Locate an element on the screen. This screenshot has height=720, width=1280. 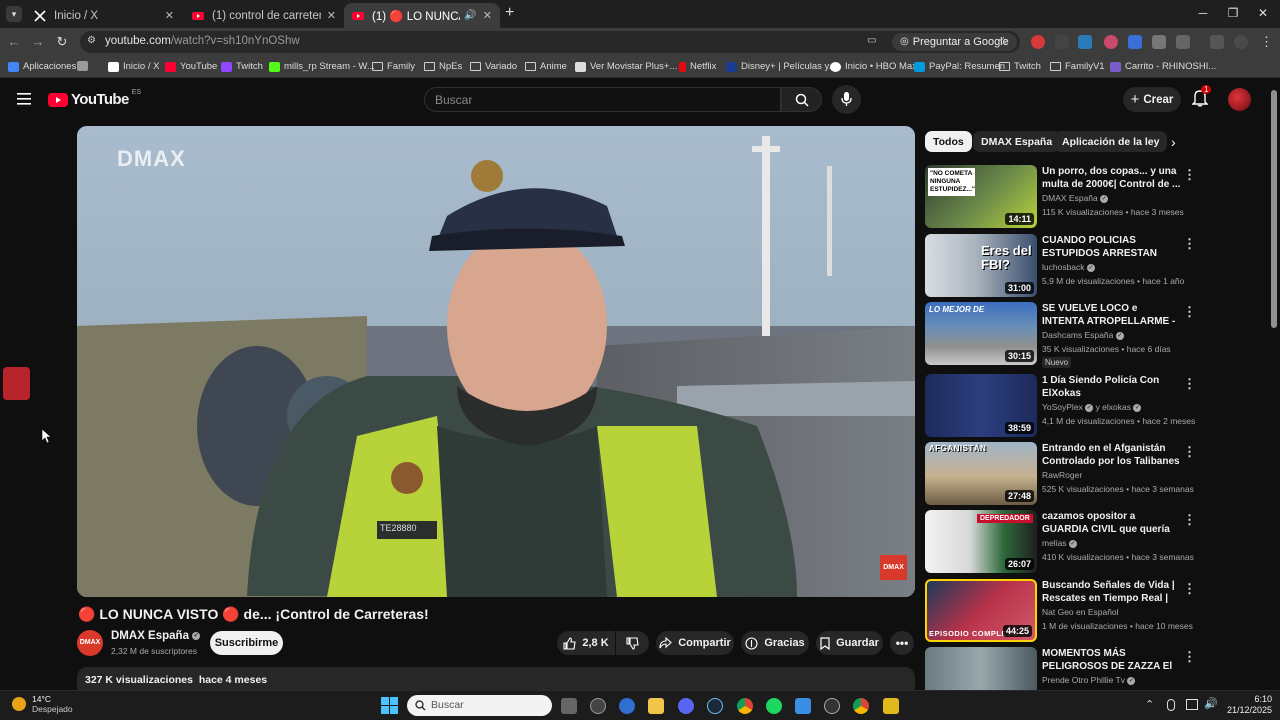
clock: 6:10 21/12/2025 is located at coordinates (1248, 705).